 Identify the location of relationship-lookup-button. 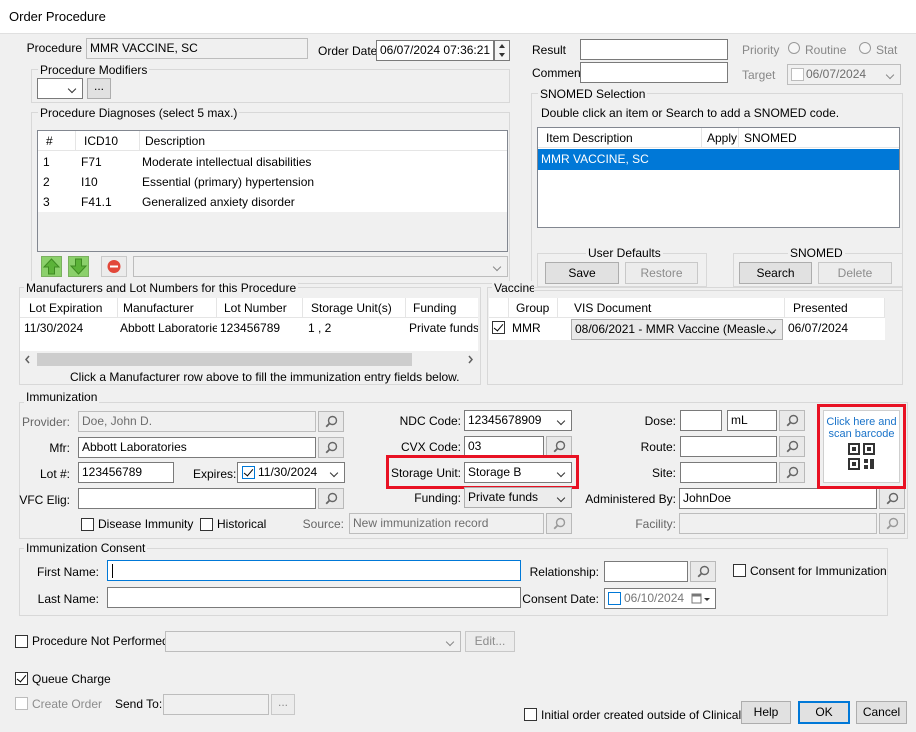
(703, 571).